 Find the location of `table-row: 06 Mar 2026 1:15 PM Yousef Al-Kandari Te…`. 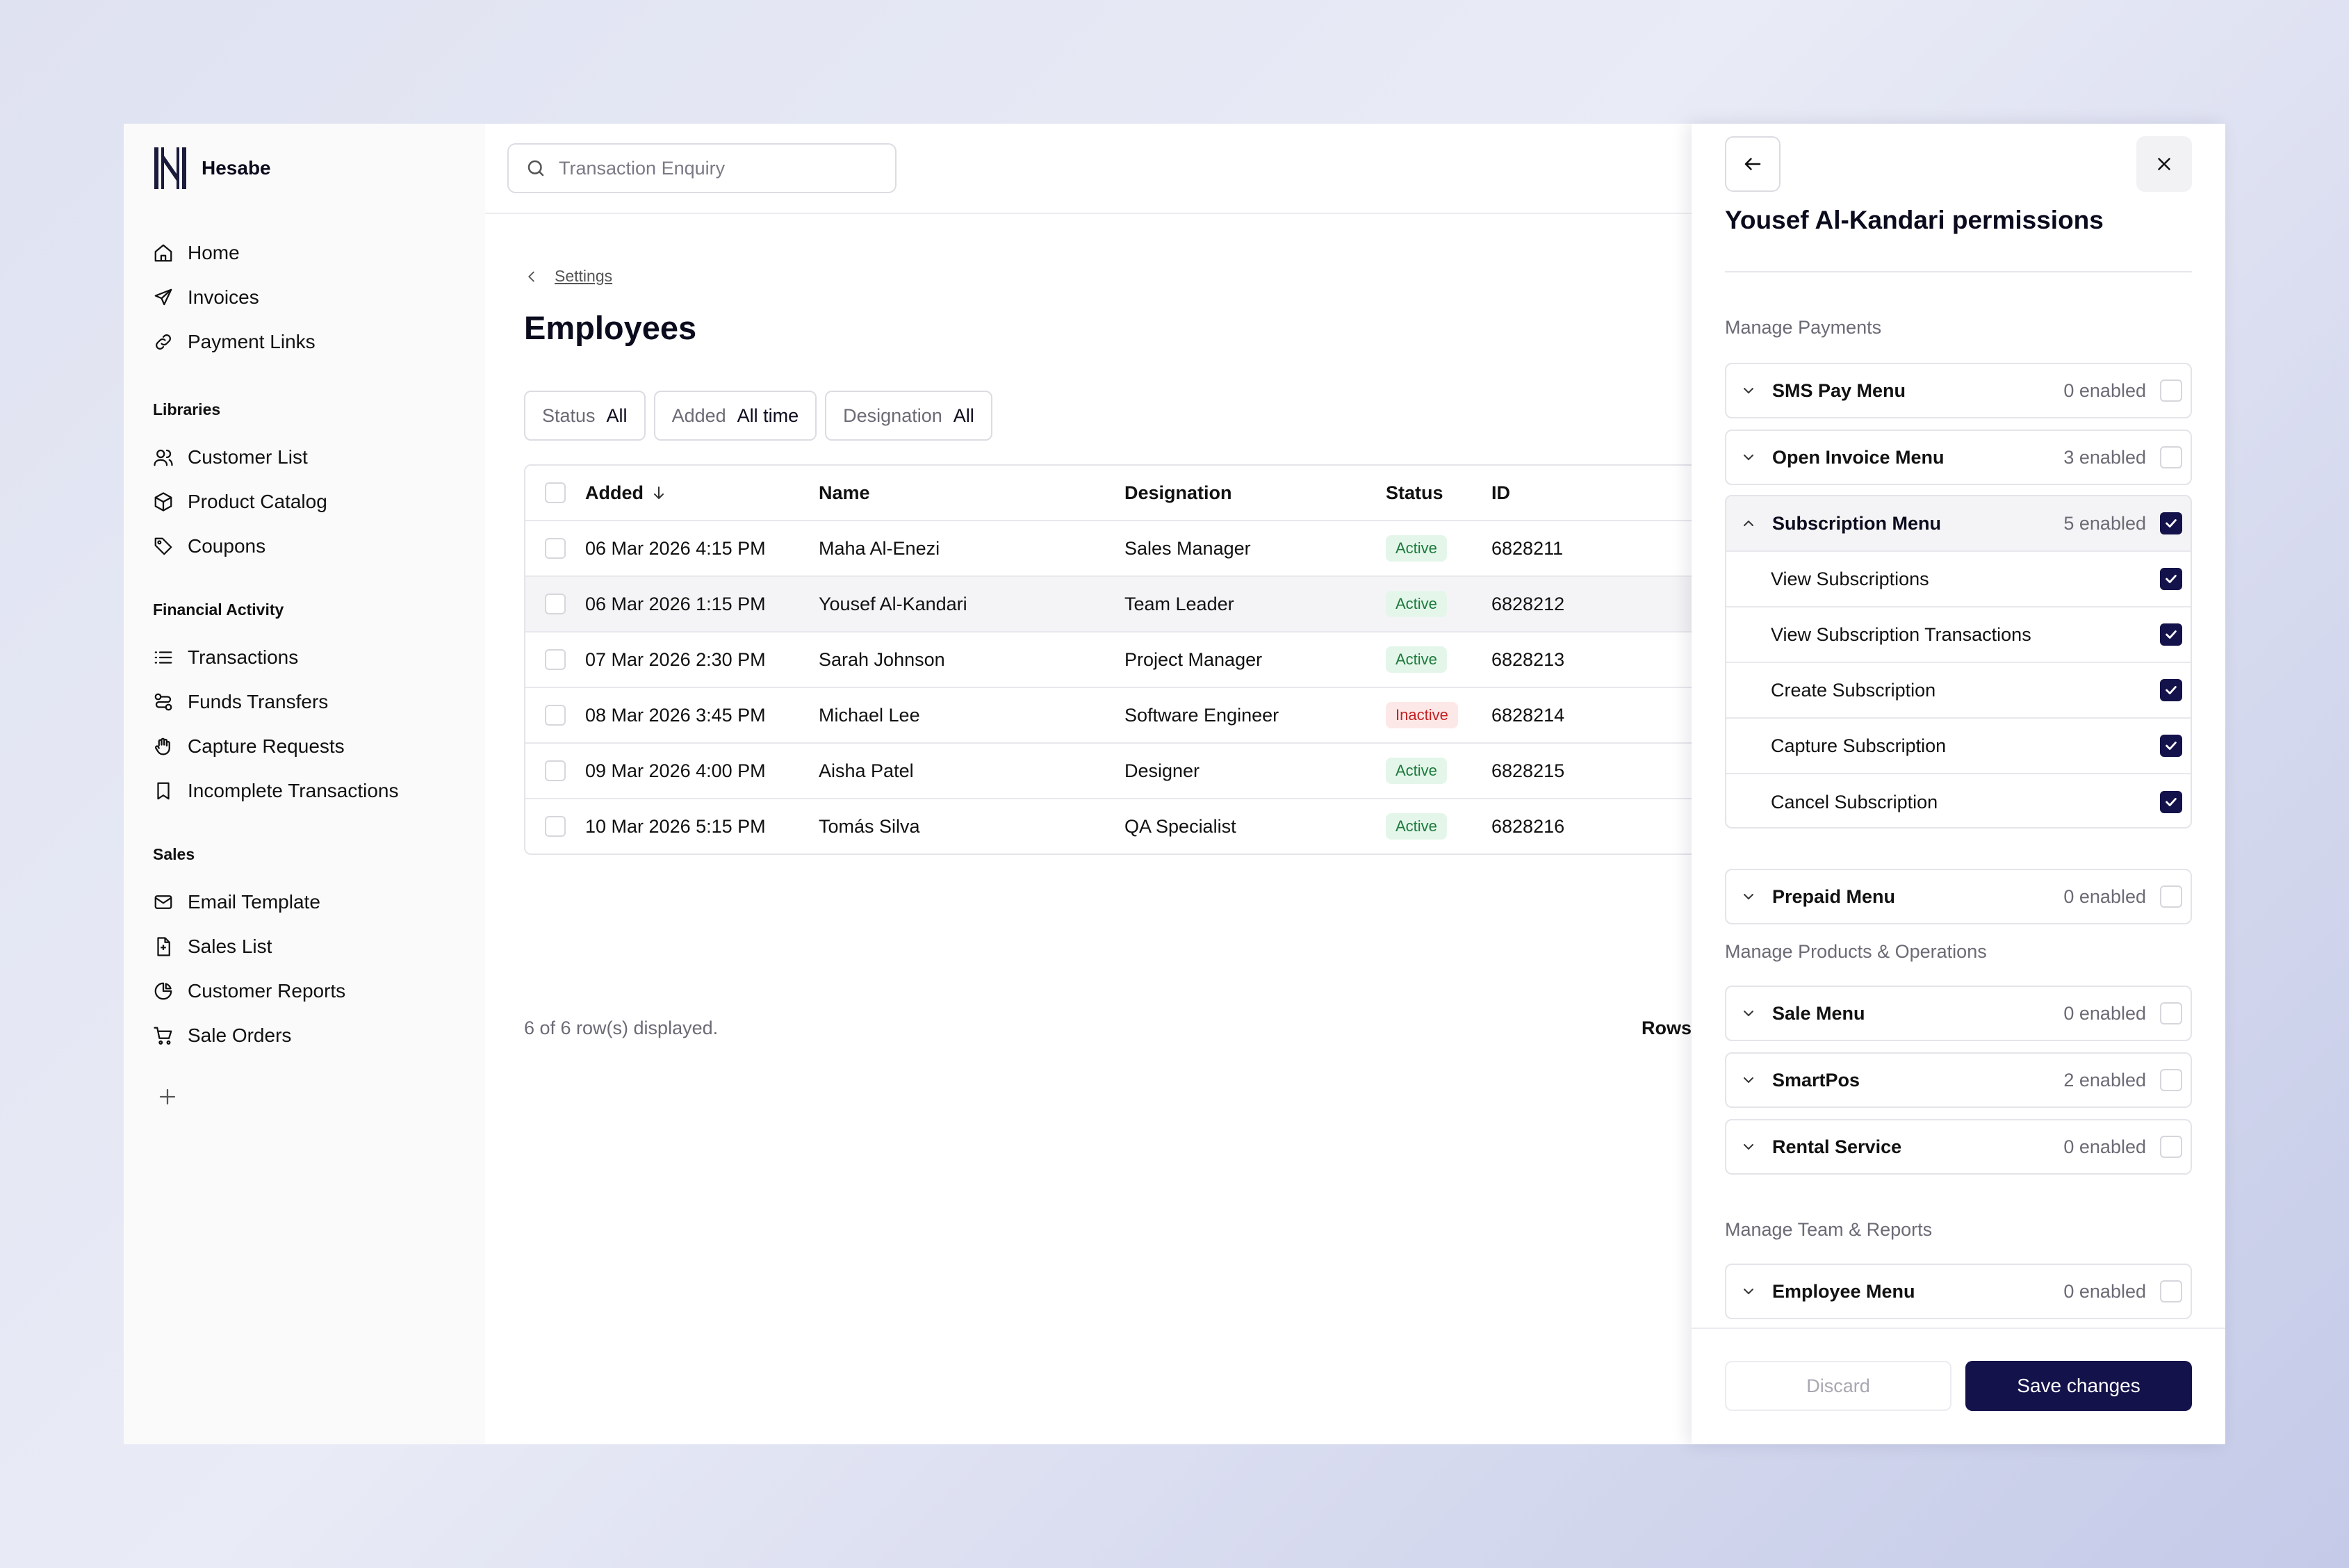

table-row: 06 Mar 2026 1:15 PM Yousef Al-Kandari Te… is located at coordinates (1184, 603).